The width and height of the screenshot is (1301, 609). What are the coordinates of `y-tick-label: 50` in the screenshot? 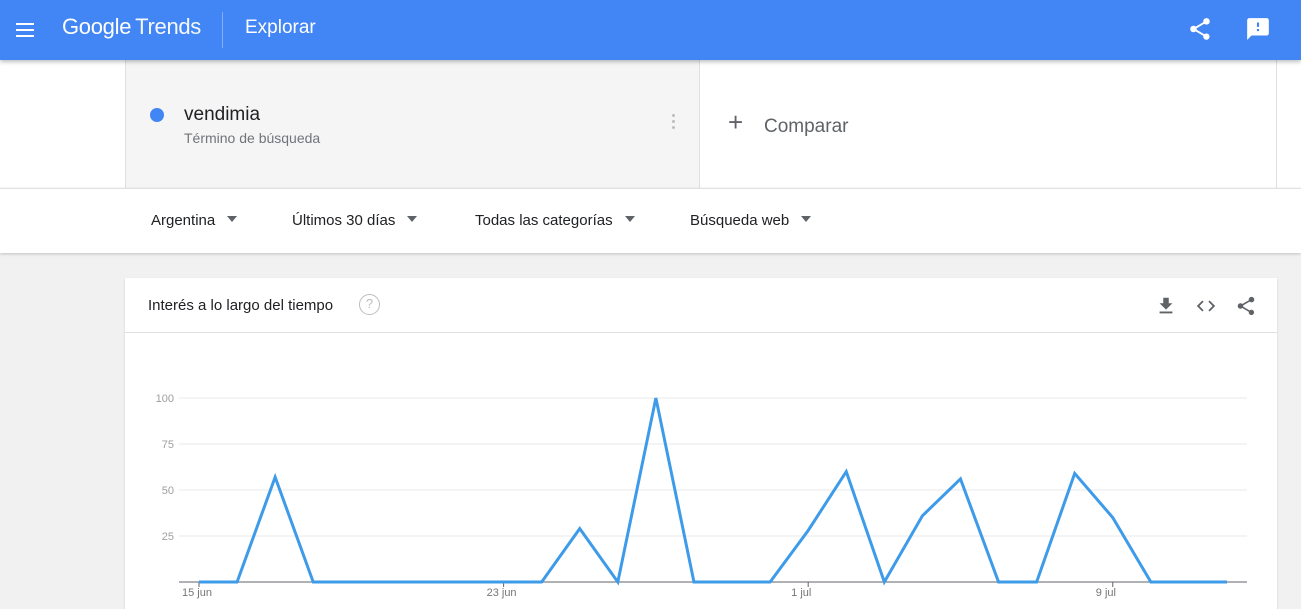 It's located at (168, 491).